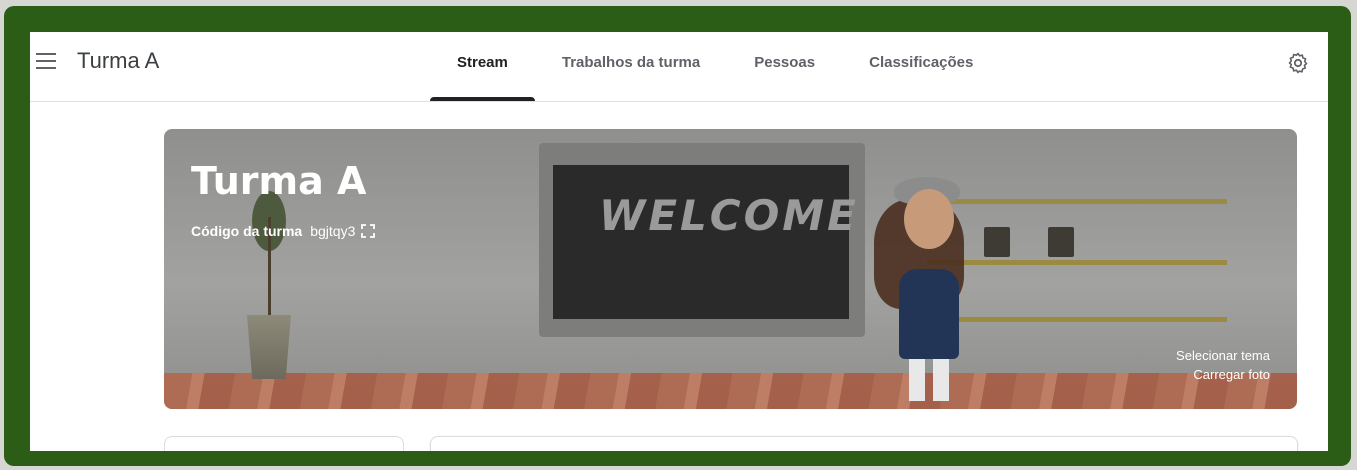  Describe the element at coordinates (284, 443) in the screenshot. I see `upcoming-card` at that location.